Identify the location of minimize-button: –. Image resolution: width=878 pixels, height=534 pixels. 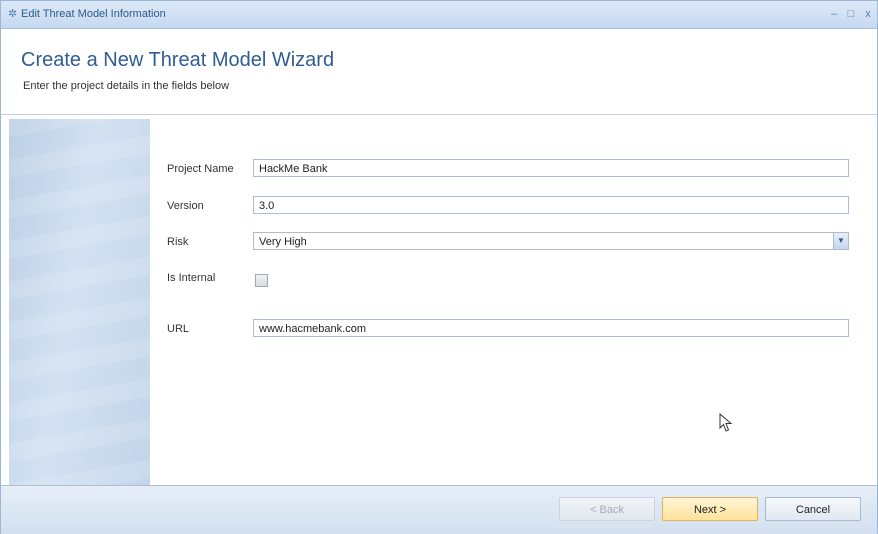
(834, 14).